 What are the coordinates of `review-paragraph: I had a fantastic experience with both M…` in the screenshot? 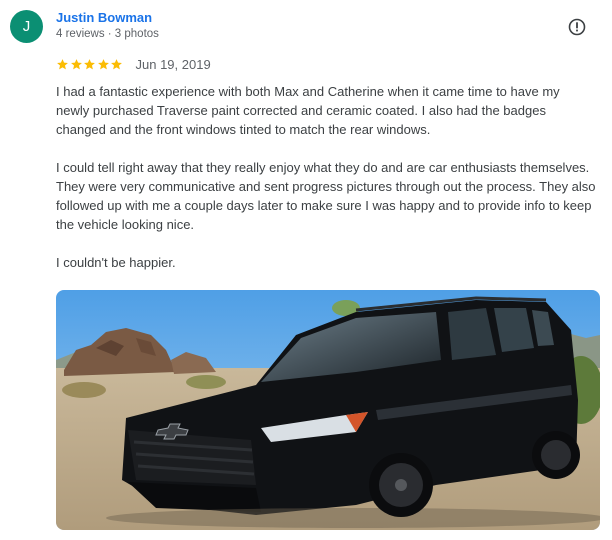 It's located at (308, 110).